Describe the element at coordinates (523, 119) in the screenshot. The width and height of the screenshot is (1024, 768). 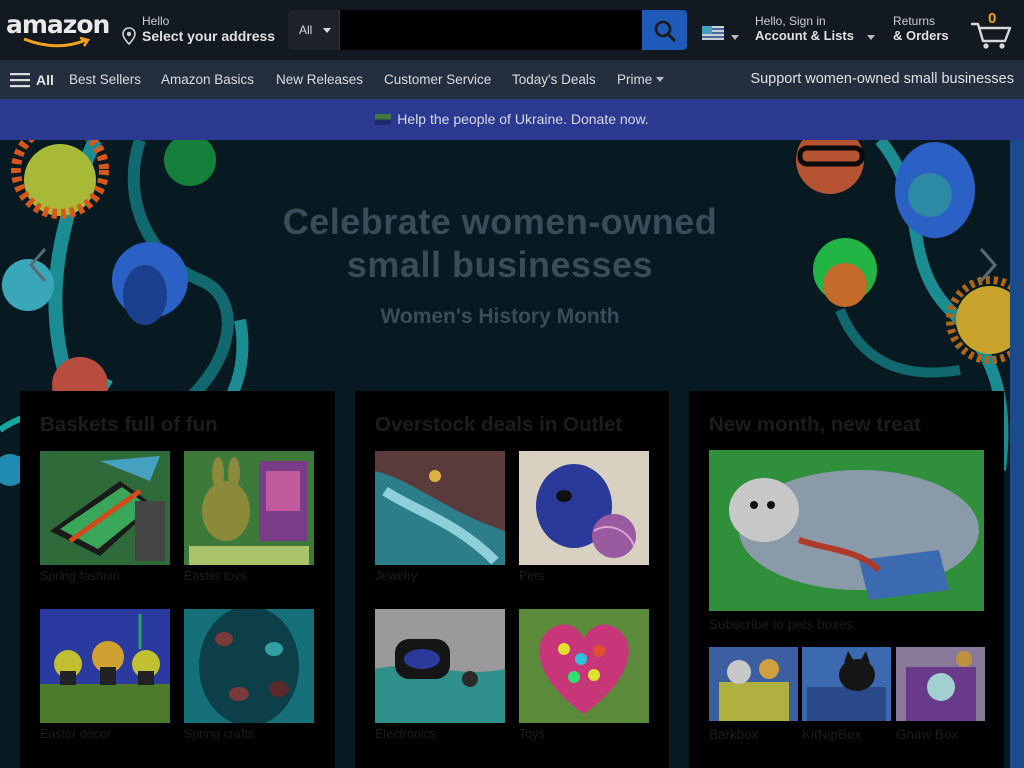
I see `ukraine-banner-text: Help the people of Ukraine. Donate now.` at that location.